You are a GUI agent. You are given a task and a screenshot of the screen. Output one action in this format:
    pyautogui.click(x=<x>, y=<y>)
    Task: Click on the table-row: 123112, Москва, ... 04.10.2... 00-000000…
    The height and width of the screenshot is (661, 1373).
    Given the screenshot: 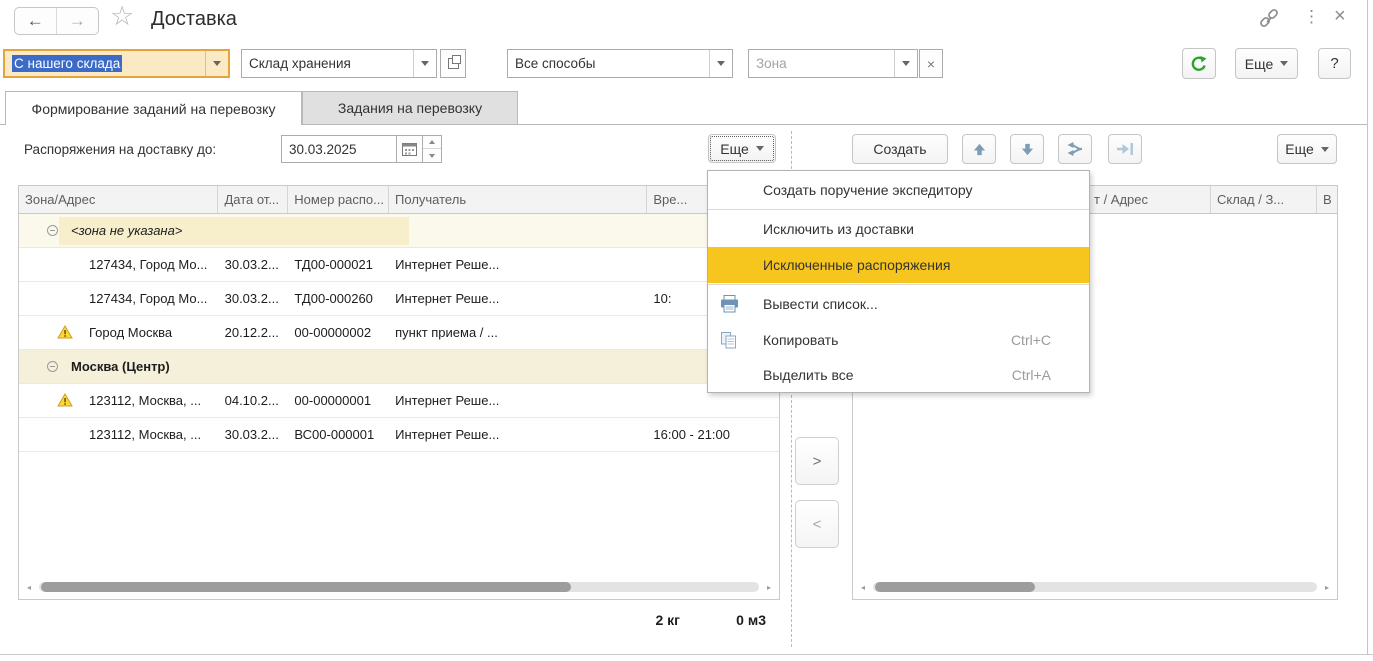 What is the action you would take?
    pyautogui.click(x=399, y=401)
    